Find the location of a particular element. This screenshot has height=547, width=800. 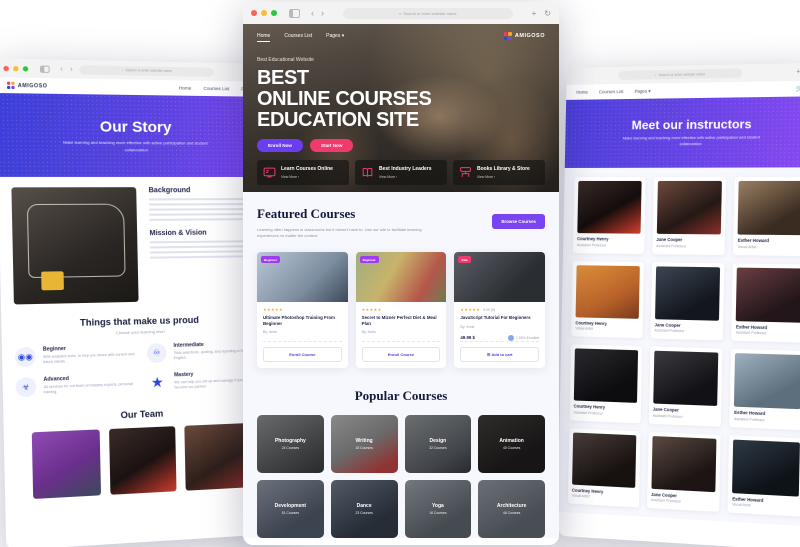

brand-logo-left: AMIGOSO is located at coordinates (27, 85).